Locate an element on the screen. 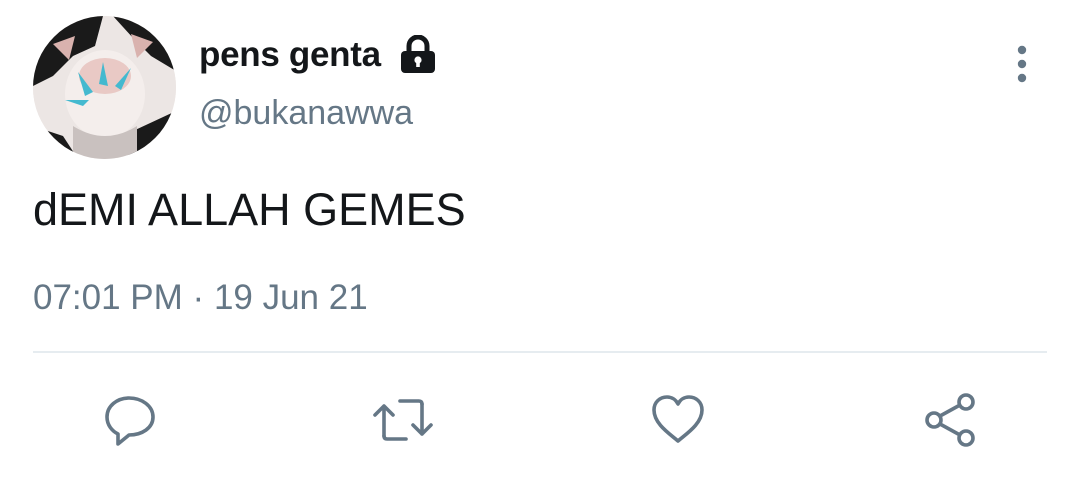  share-button is located at coordinates (950, 420).